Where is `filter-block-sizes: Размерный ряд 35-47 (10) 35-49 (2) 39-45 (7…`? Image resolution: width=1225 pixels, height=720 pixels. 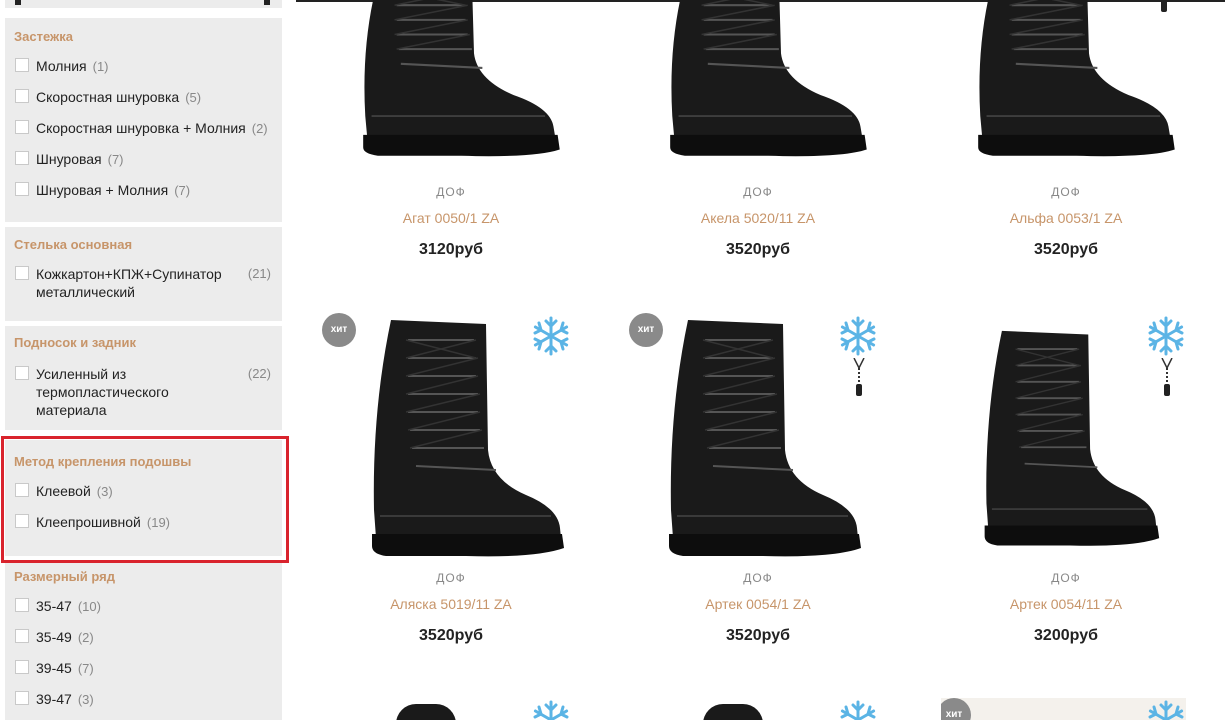
filter-block-sizes: Размерный ряд 35-47 (10) 35-49 (2) 39-45 (7… is located at coordinates (143, 641).